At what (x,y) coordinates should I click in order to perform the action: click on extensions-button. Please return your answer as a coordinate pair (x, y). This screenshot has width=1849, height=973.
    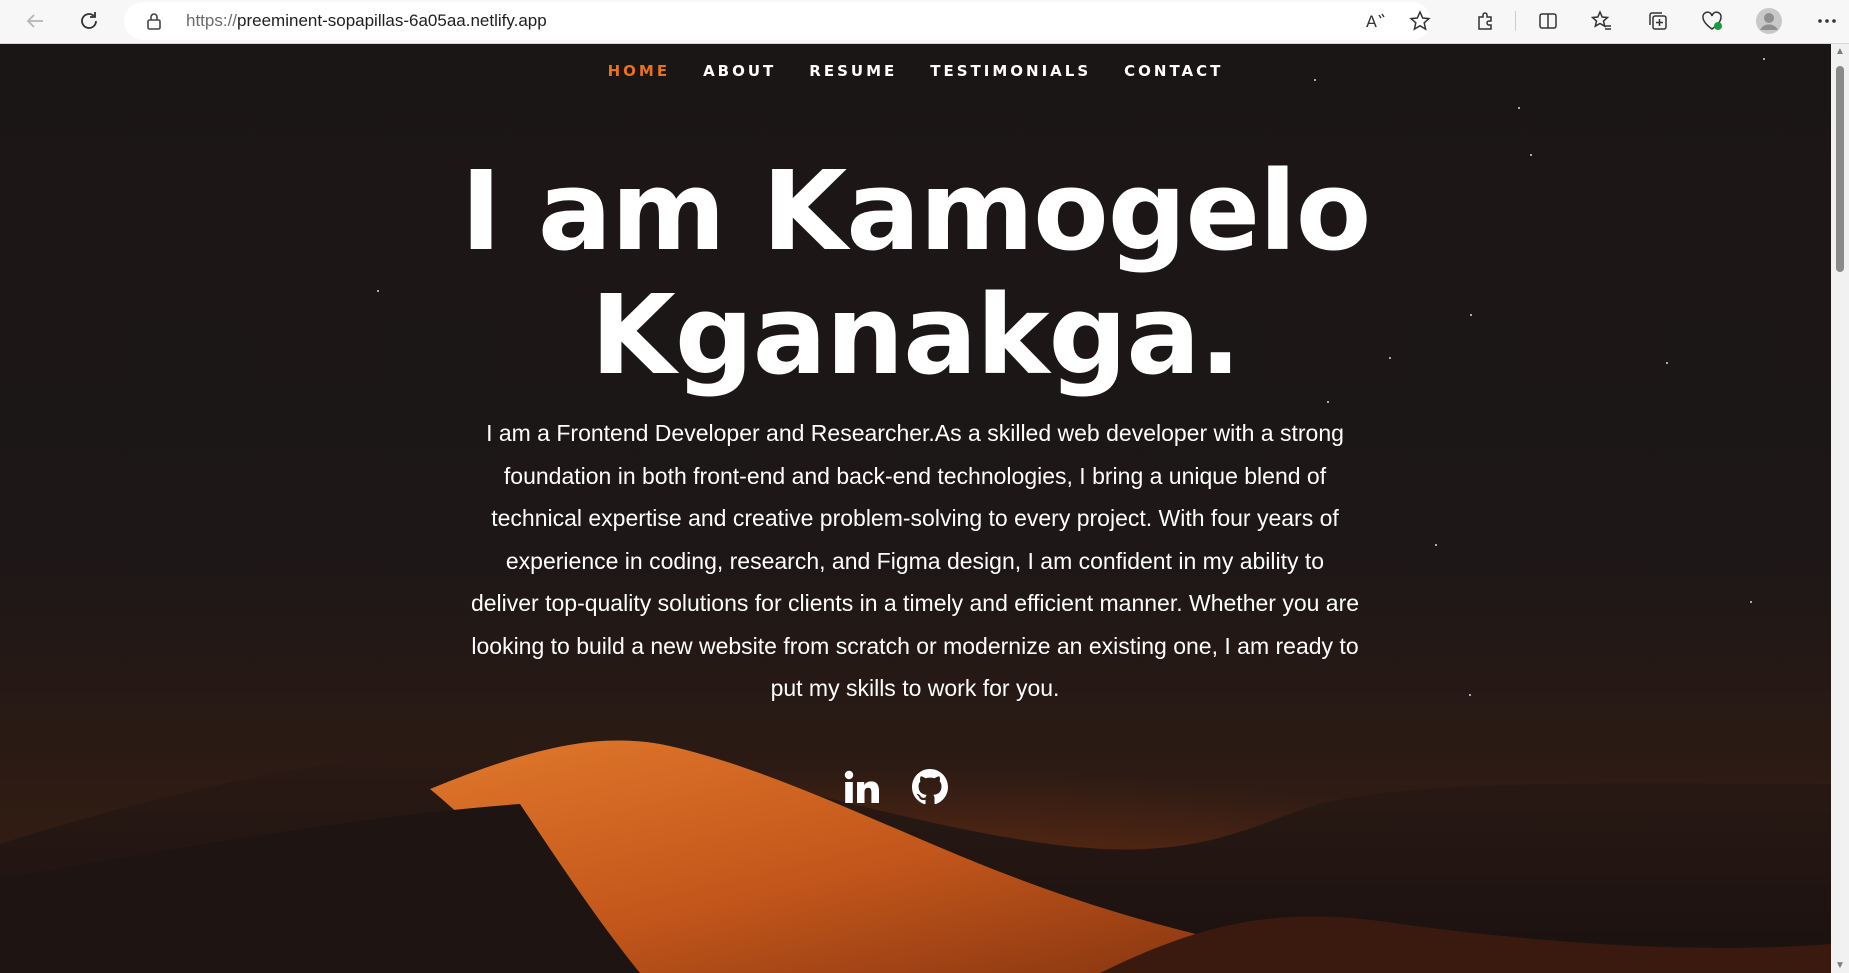
    Looking at the image, I should click on (1486, 21).